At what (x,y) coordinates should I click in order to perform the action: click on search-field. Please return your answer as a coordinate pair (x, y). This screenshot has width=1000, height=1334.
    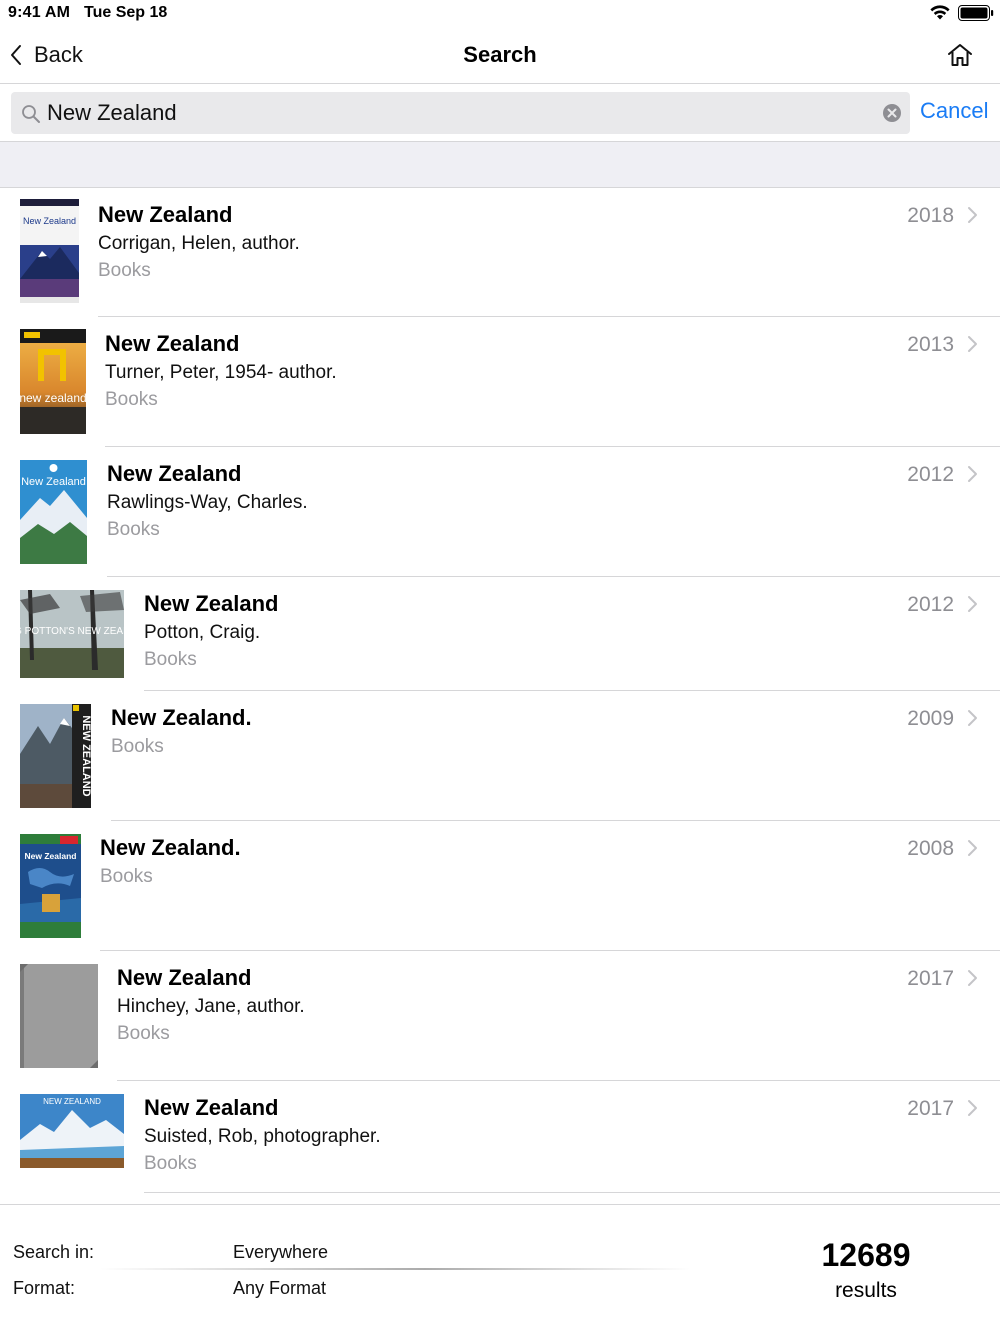
    Looking at the image, I should click on (460, 113).